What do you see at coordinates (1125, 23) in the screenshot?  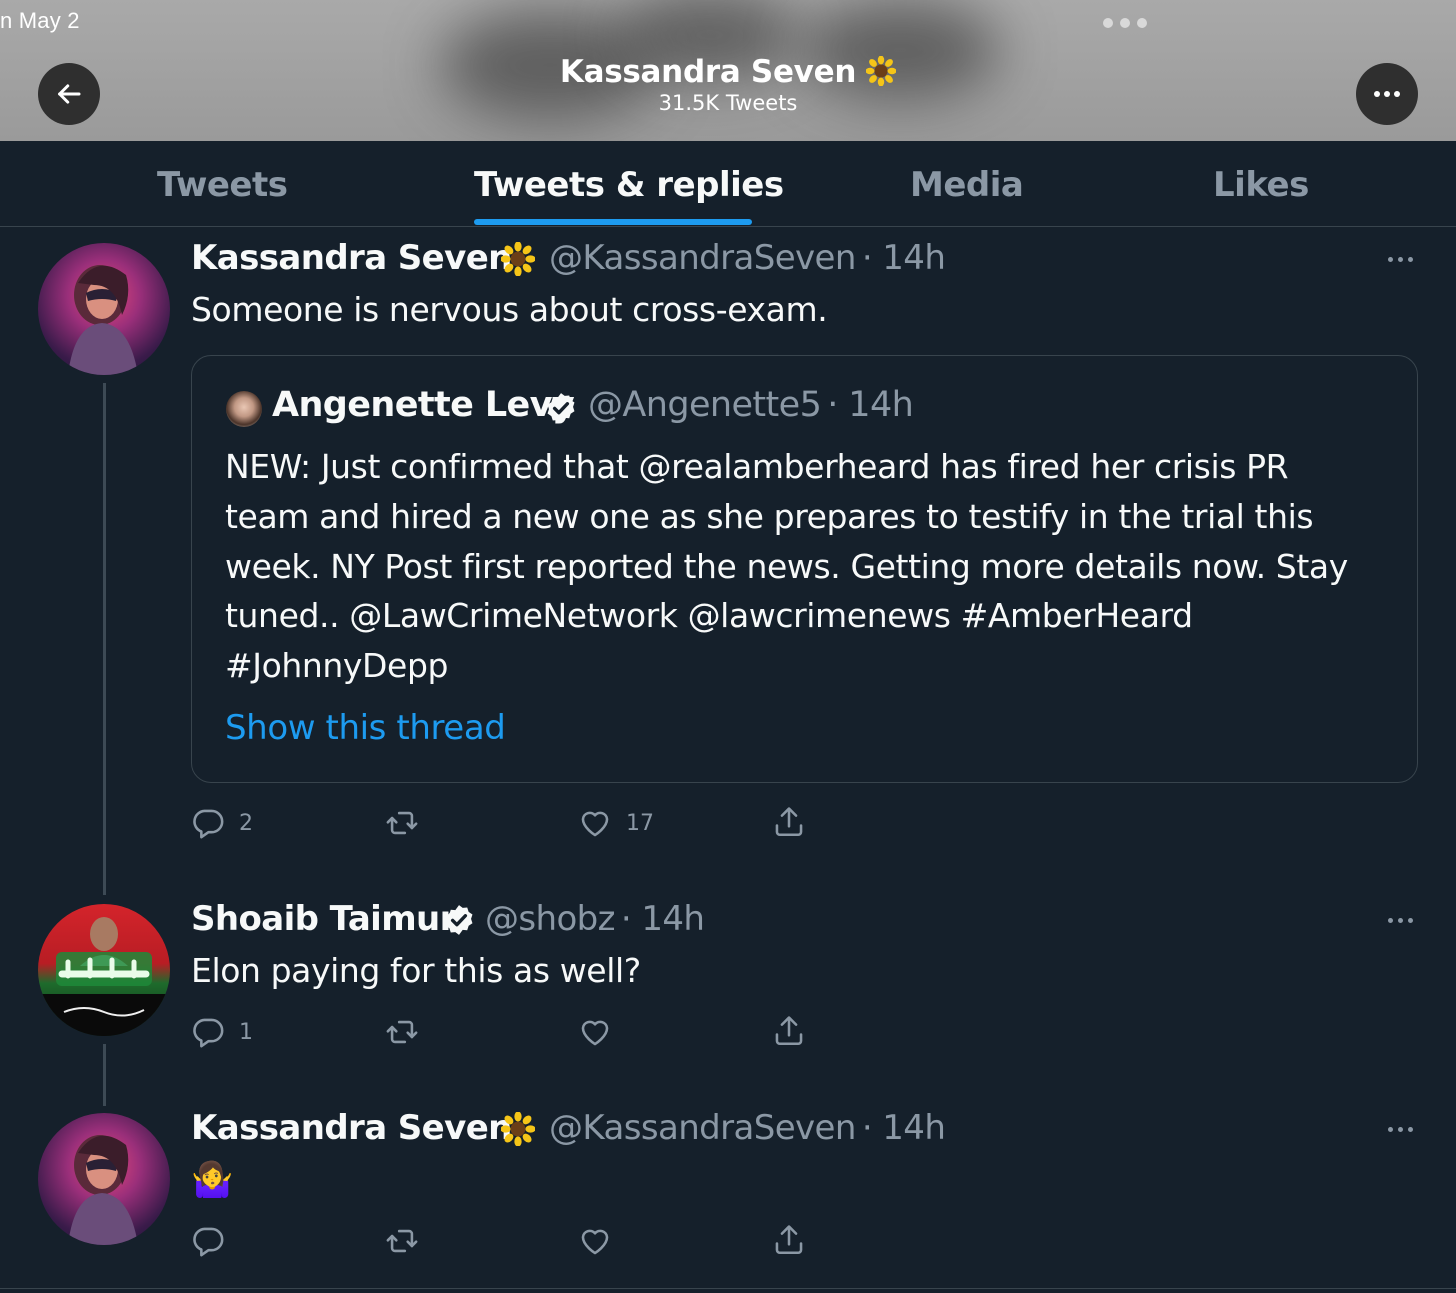 I see `multitasking-dots-icon` at bounding box center [1125, 23].